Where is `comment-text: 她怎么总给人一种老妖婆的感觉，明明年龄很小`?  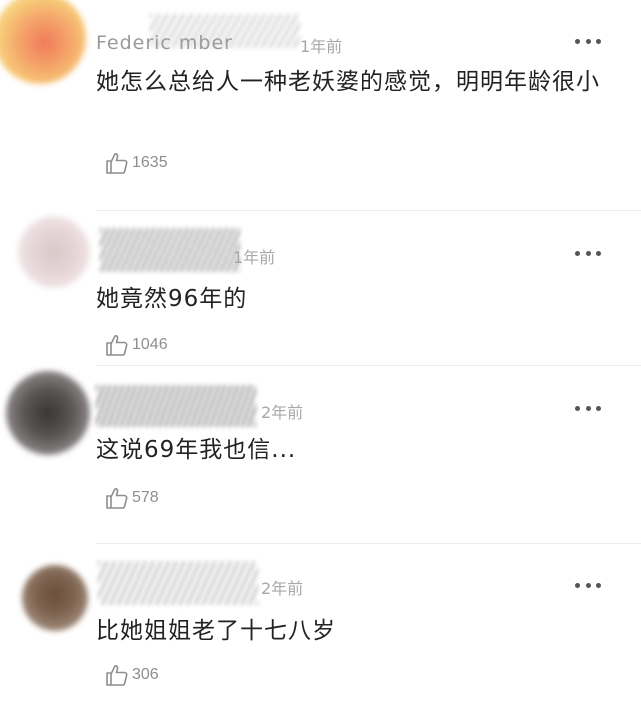
comment-text: 她怎么总给人一种老妖婆的感觉，明明年龄很小 is located at coordinates (348, 82).